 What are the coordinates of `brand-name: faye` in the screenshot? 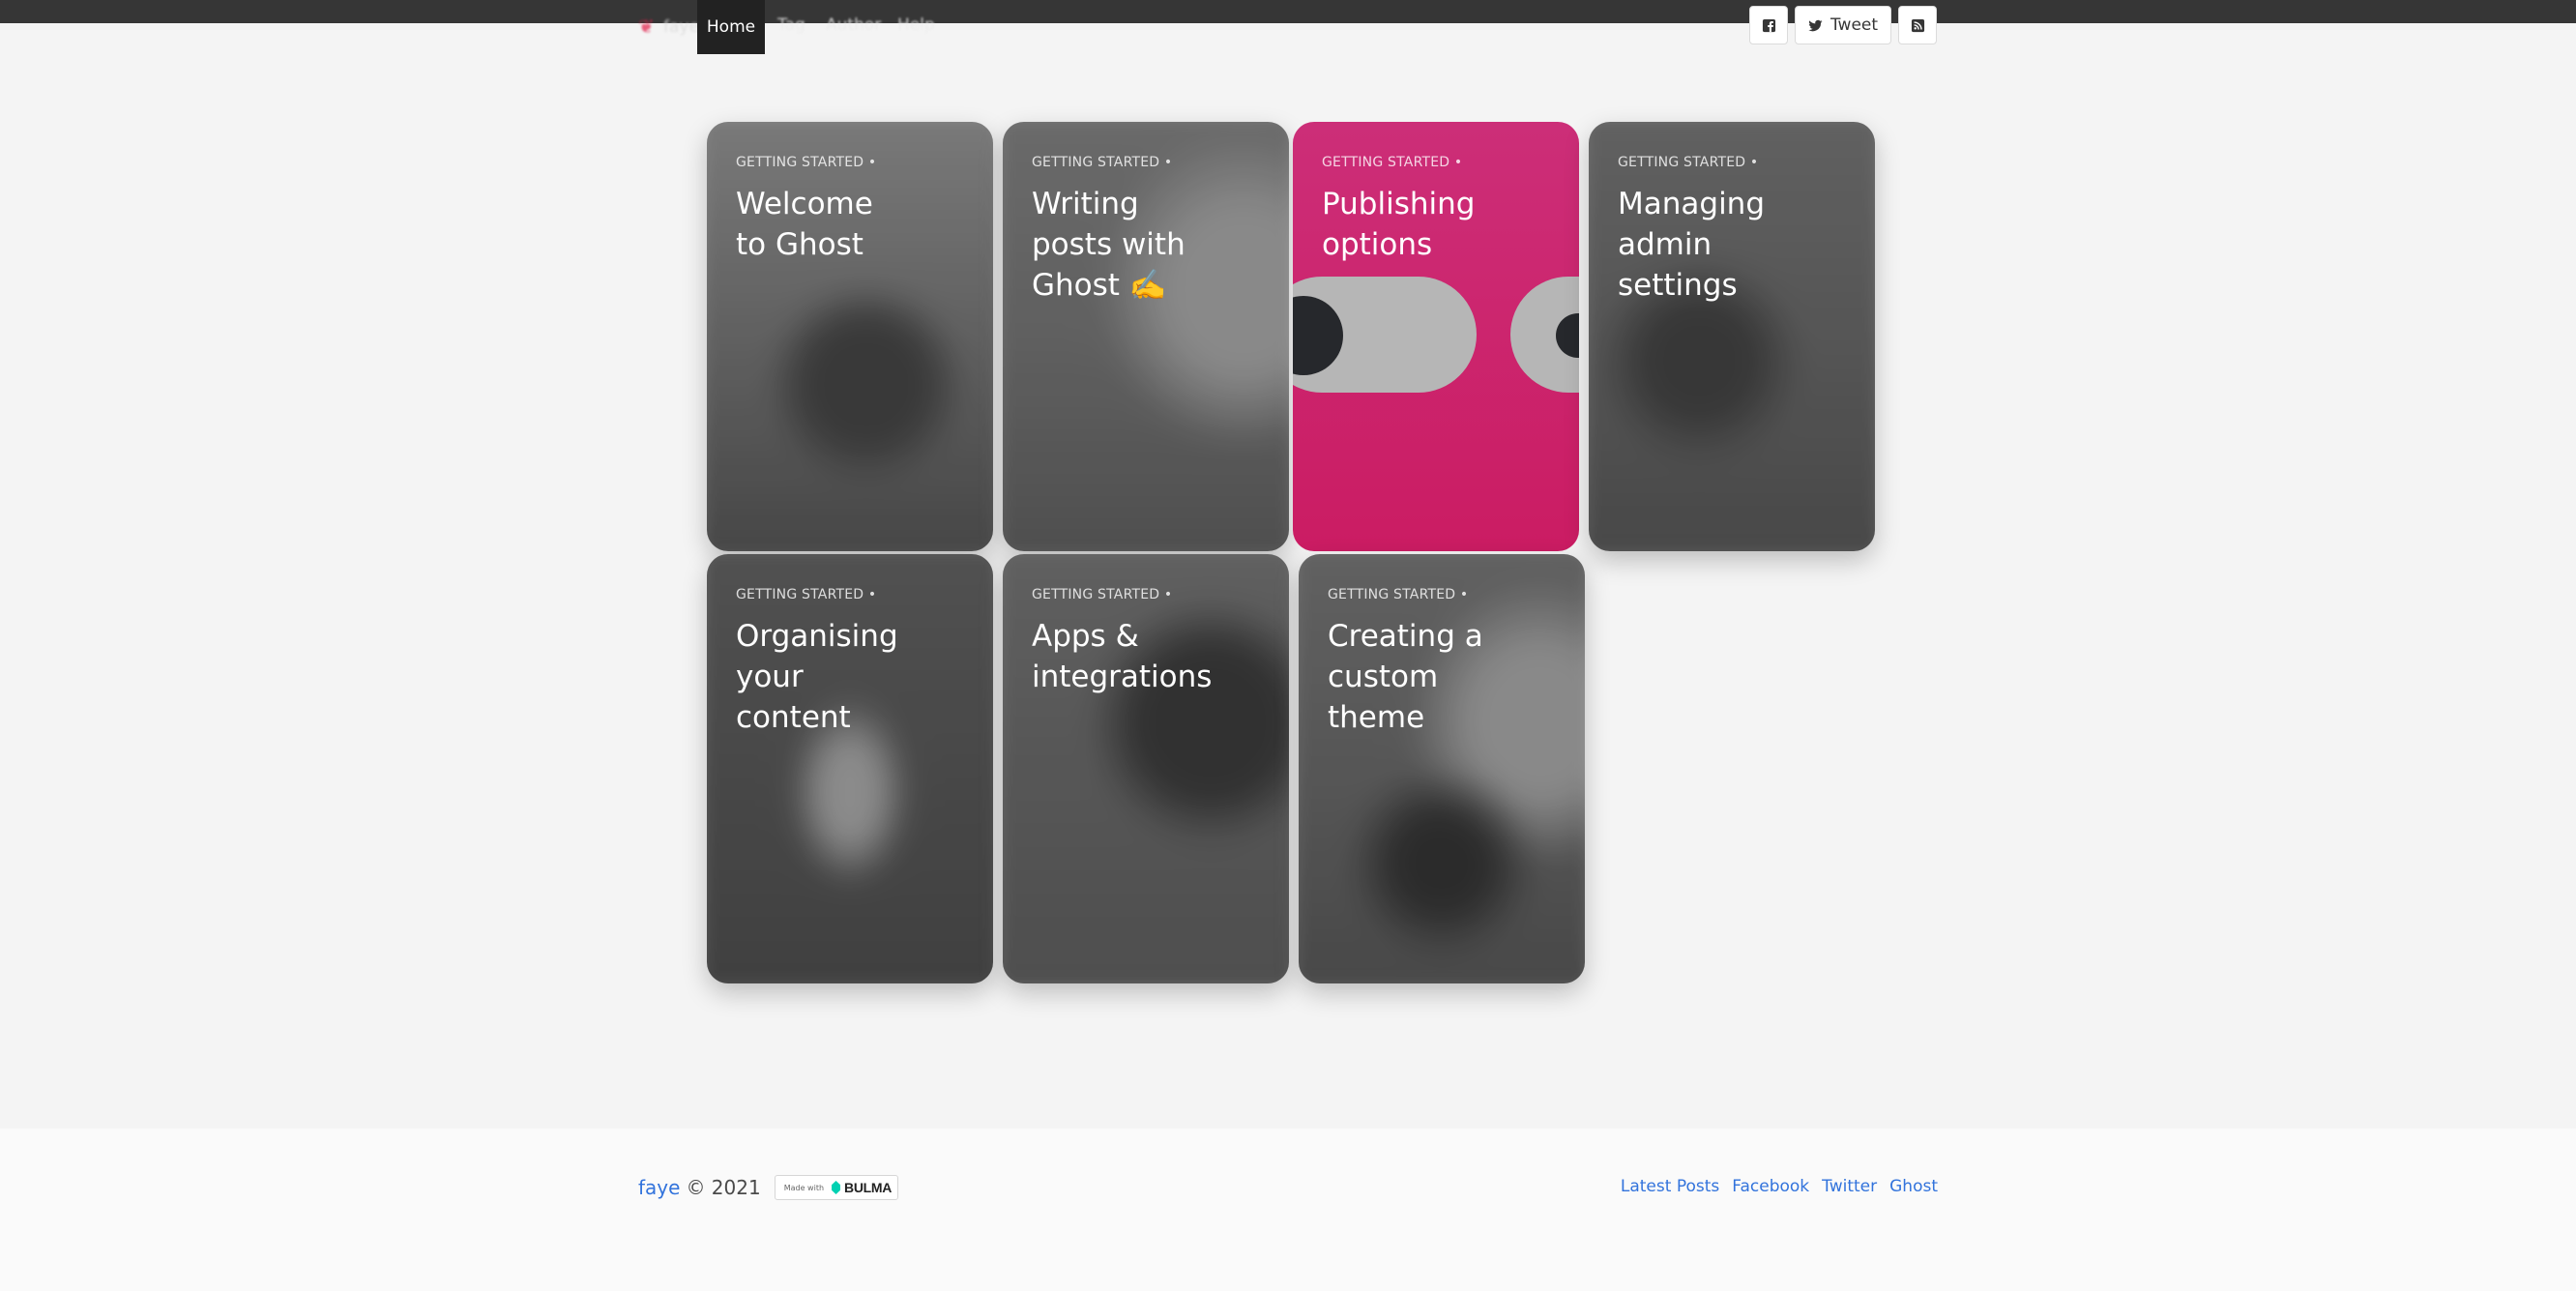 It's located at (681, 27).